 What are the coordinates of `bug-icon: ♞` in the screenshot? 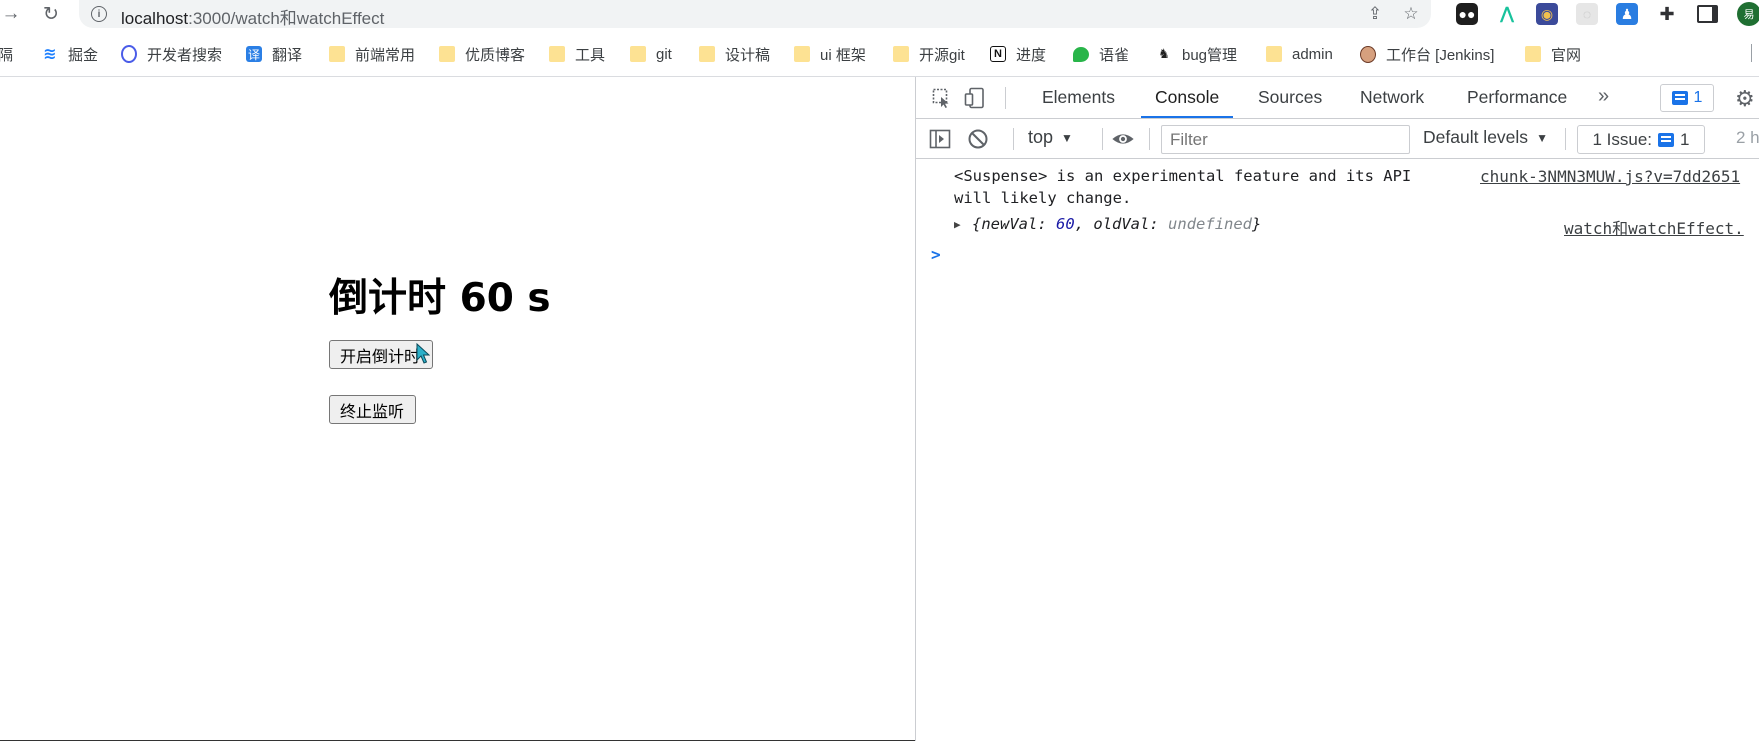 It's located at (1164, 53).